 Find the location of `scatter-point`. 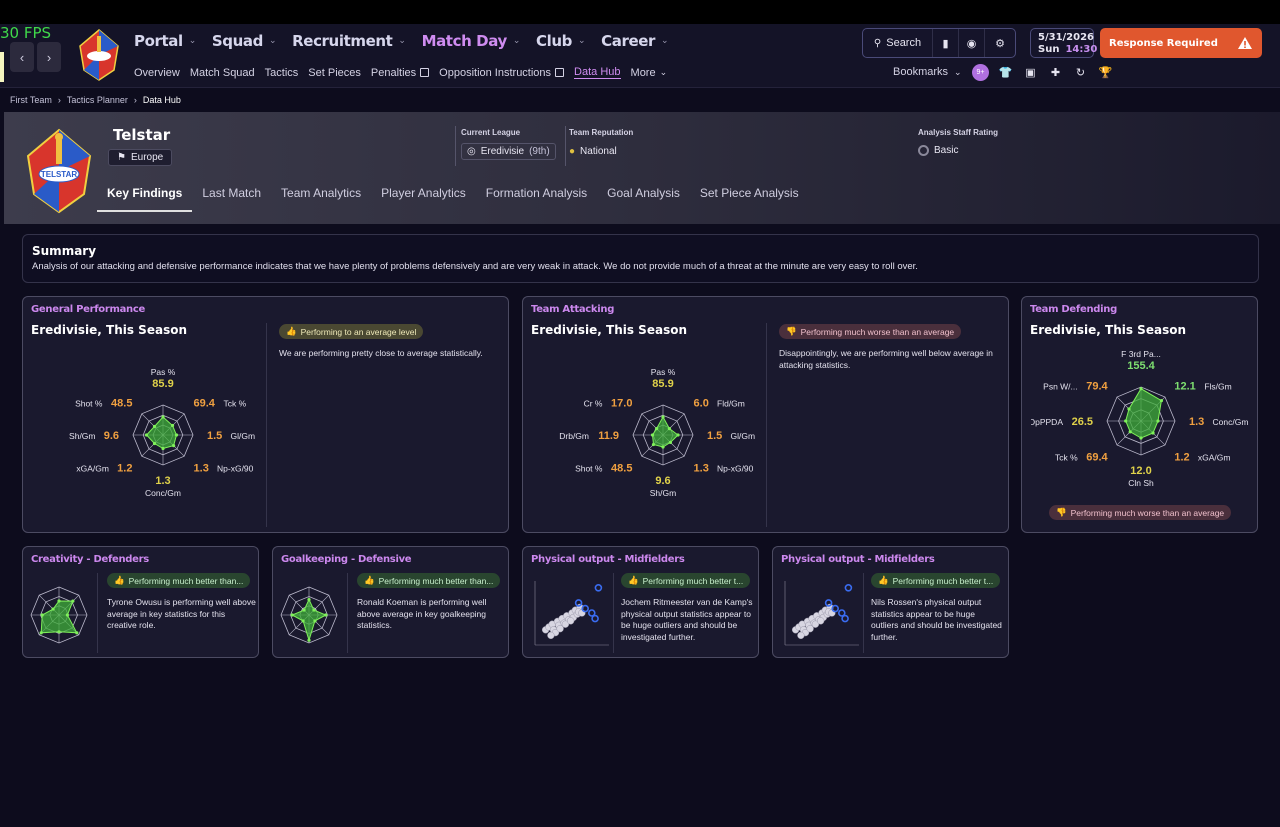

scatter-point is located at coordinates (801, 635).